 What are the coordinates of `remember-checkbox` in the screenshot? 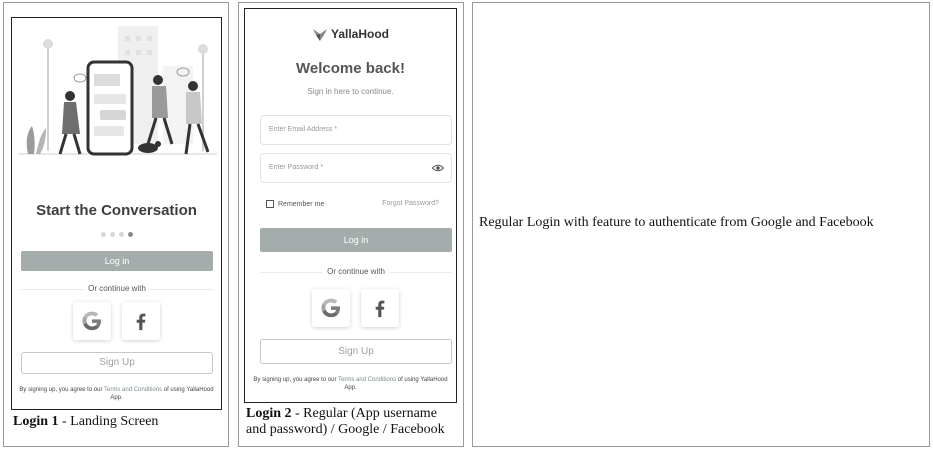 It's located at (270, 204).